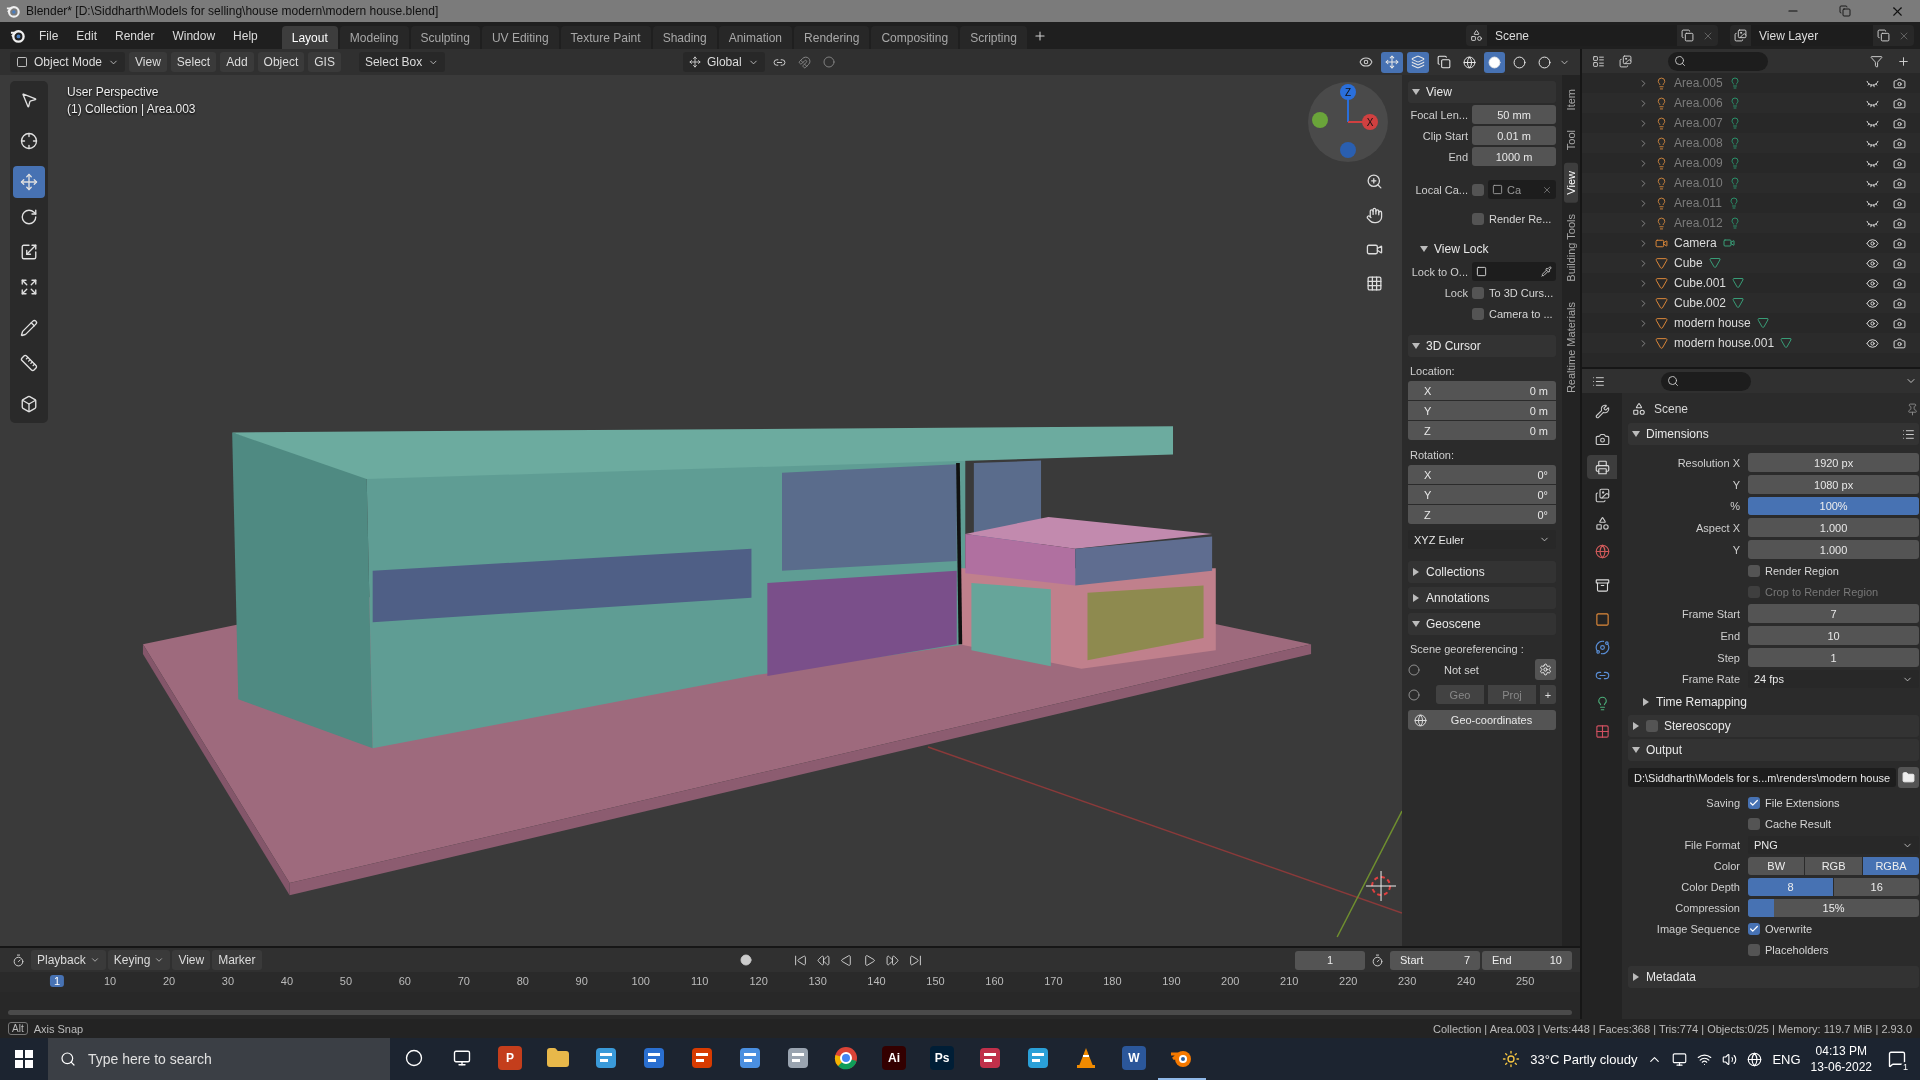  What do you see at coordinates (1482, 92) in the screenshot?
I see `panel-header: View` at bounding box center [1482, 92].